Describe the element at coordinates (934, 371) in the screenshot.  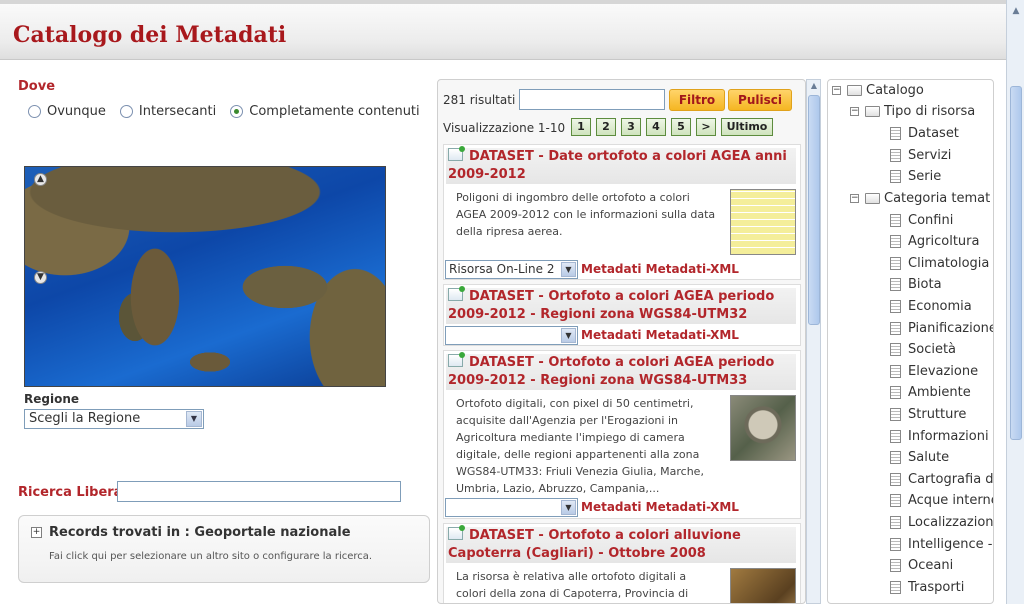
I see `tree-item: Elevazione` at that location.